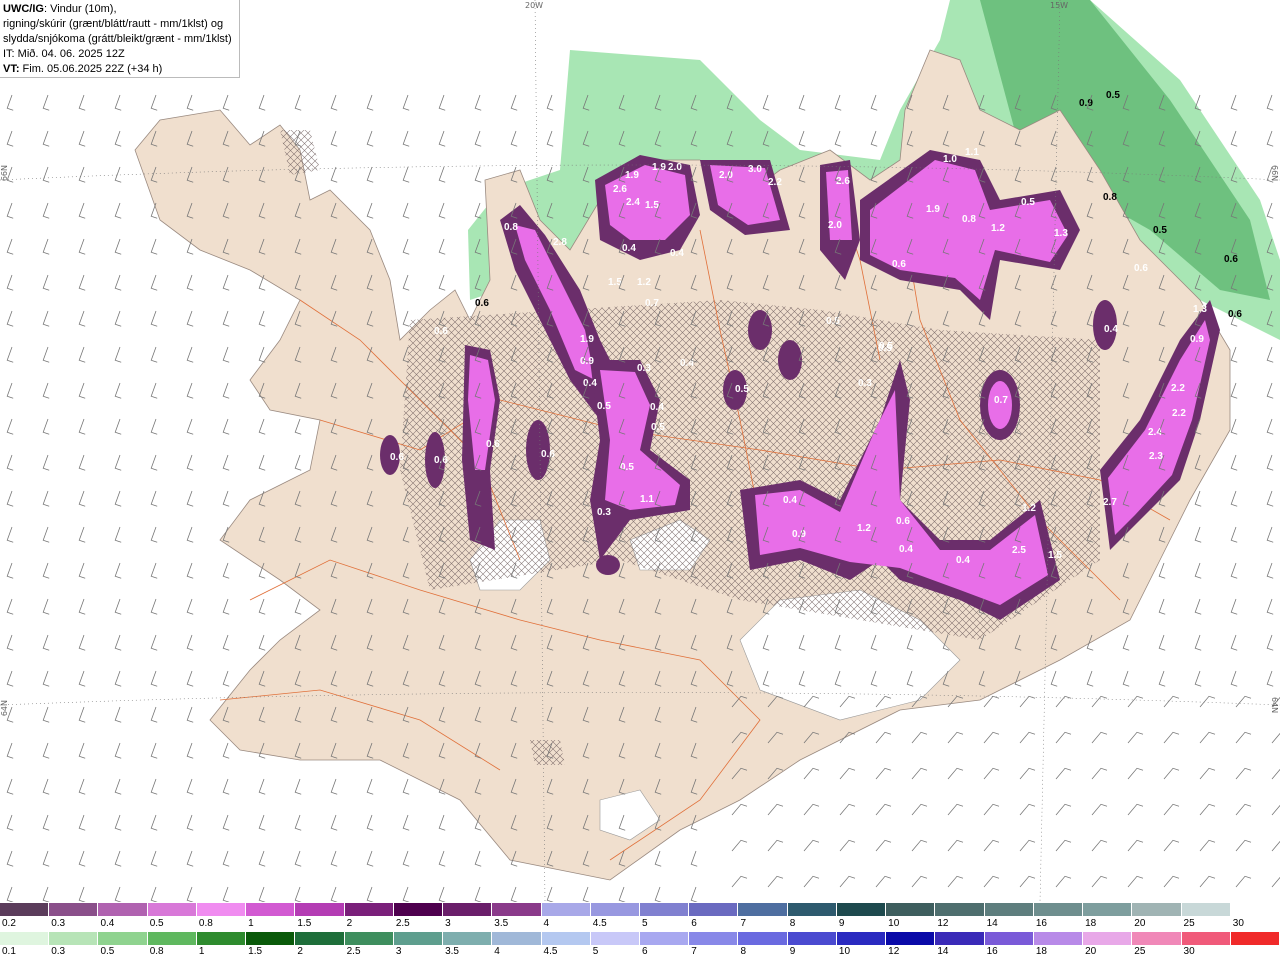 The height and width of the screenshot is (960, 1280). What do you see at coordinates (304, 923) in the screenshot?
I see `legend-tick-label: 1.5` at bounding box center [304, 923].